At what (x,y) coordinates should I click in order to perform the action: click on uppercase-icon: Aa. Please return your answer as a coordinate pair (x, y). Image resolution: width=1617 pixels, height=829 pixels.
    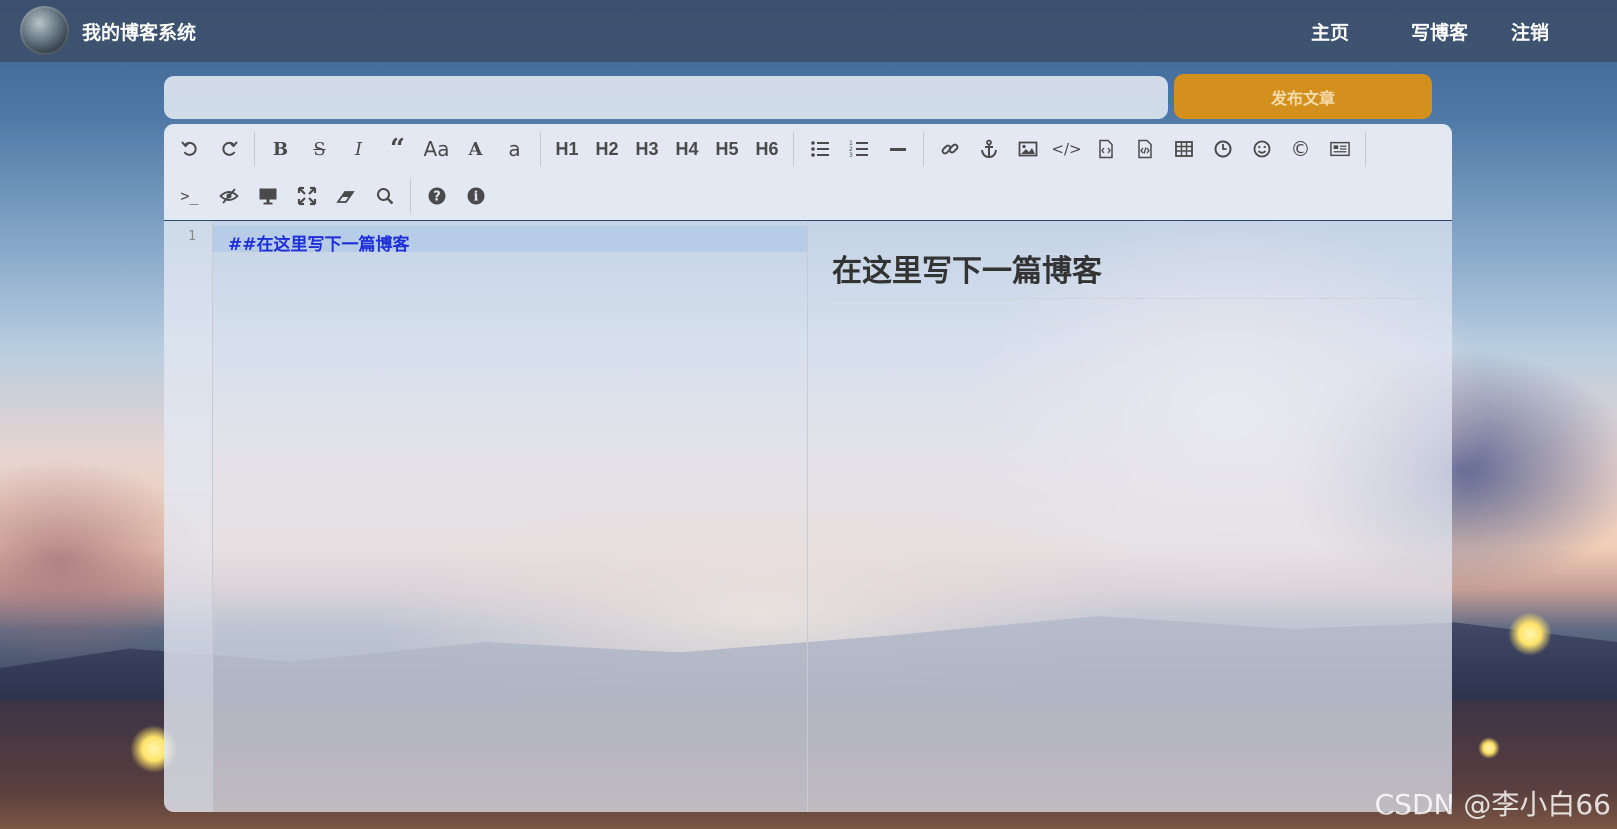
    Looking at the image, I should click on (436, 149).